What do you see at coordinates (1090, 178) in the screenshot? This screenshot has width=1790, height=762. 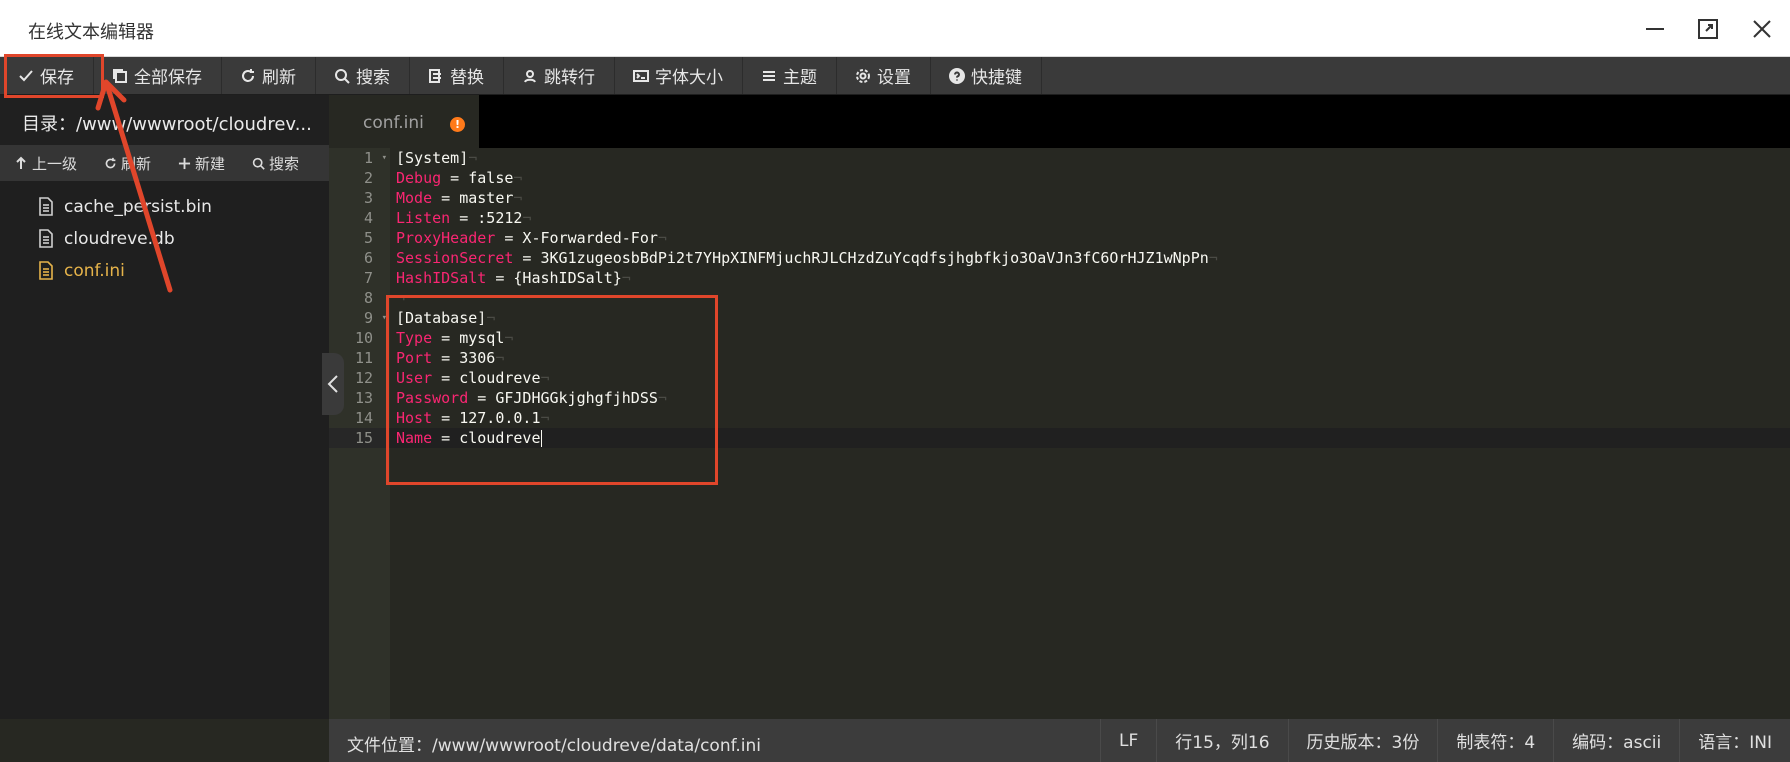 I see `code-line: Debug = false¬` at bounding box center [1090, 178].